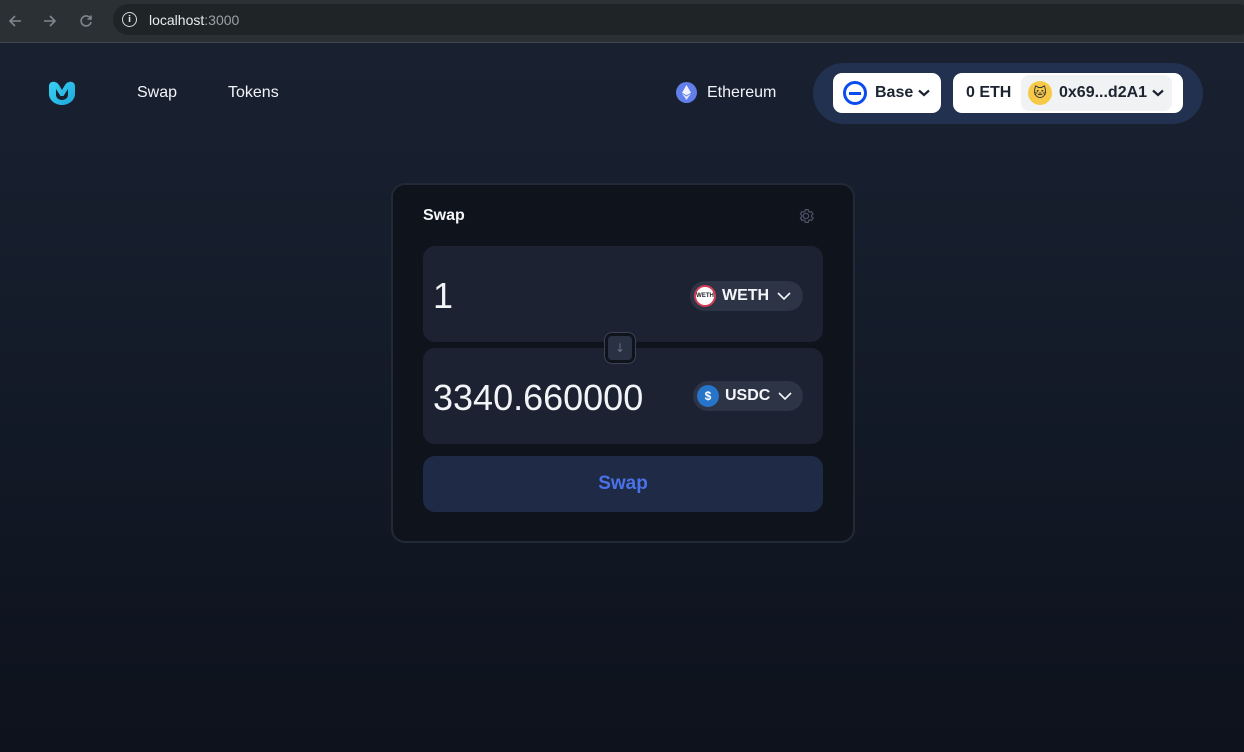 The width and height of the screenshot is (1244, 752). I want to click on wallet-address: 0x69...d2A1, so click(1103, 92).